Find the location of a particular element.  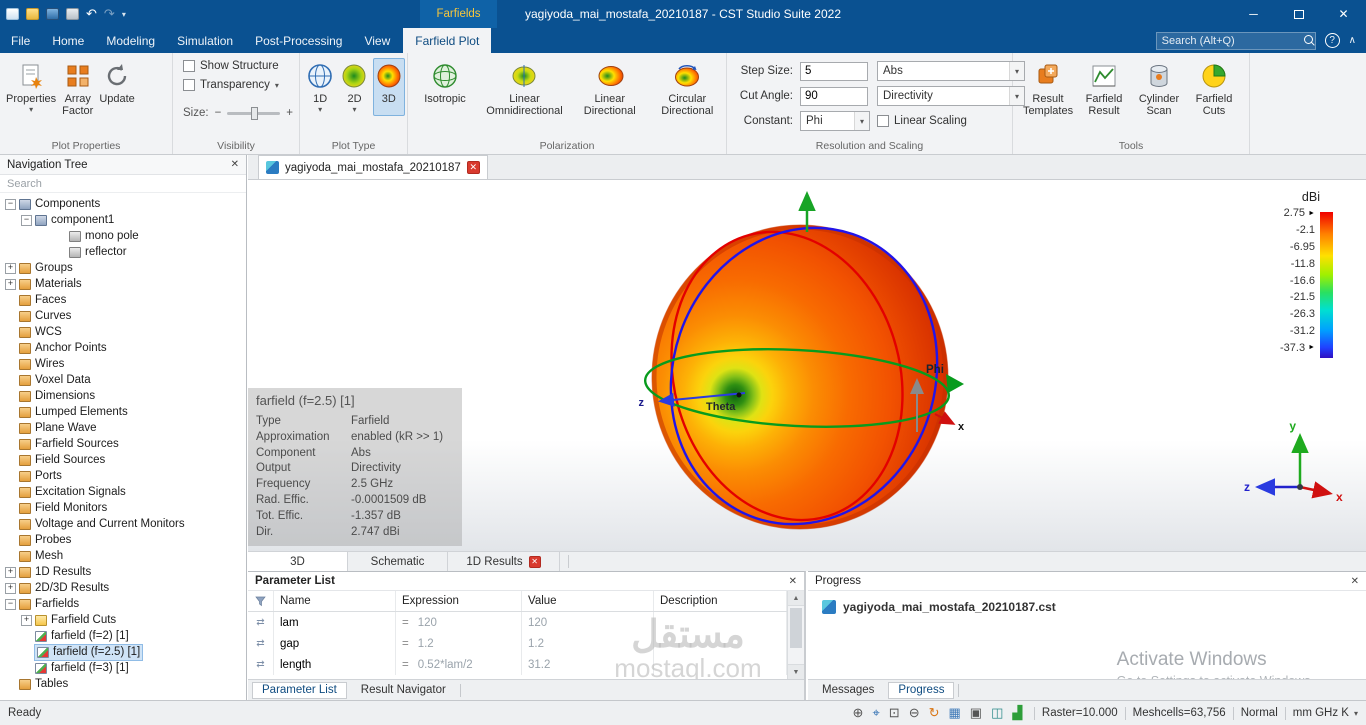

menu-file: File is located at coordinates (20, 40).